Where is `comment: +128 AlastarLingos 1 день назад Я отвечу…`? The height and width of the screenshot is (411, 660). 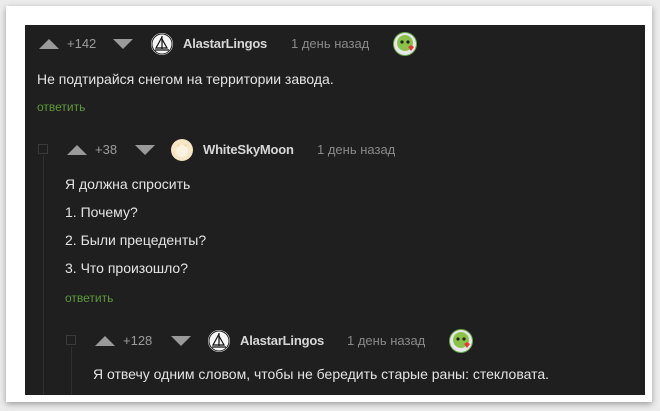
comment: +128 AlastarLingos 1 день назад Я отвечу… is located at coordinates (368, 358).